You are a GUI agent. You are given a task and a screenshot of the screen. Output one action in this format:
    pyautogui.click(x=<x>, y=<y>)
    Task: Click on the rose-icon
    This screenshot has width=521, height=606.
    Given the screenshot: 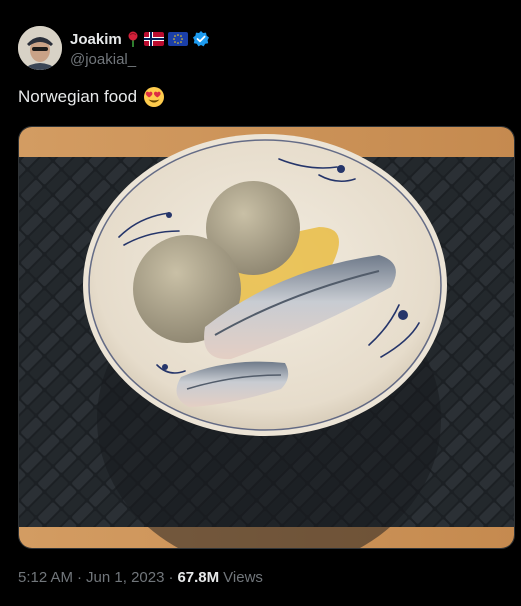 What is the action you would take?
    pyautogui.click(x=133, y=39)
    